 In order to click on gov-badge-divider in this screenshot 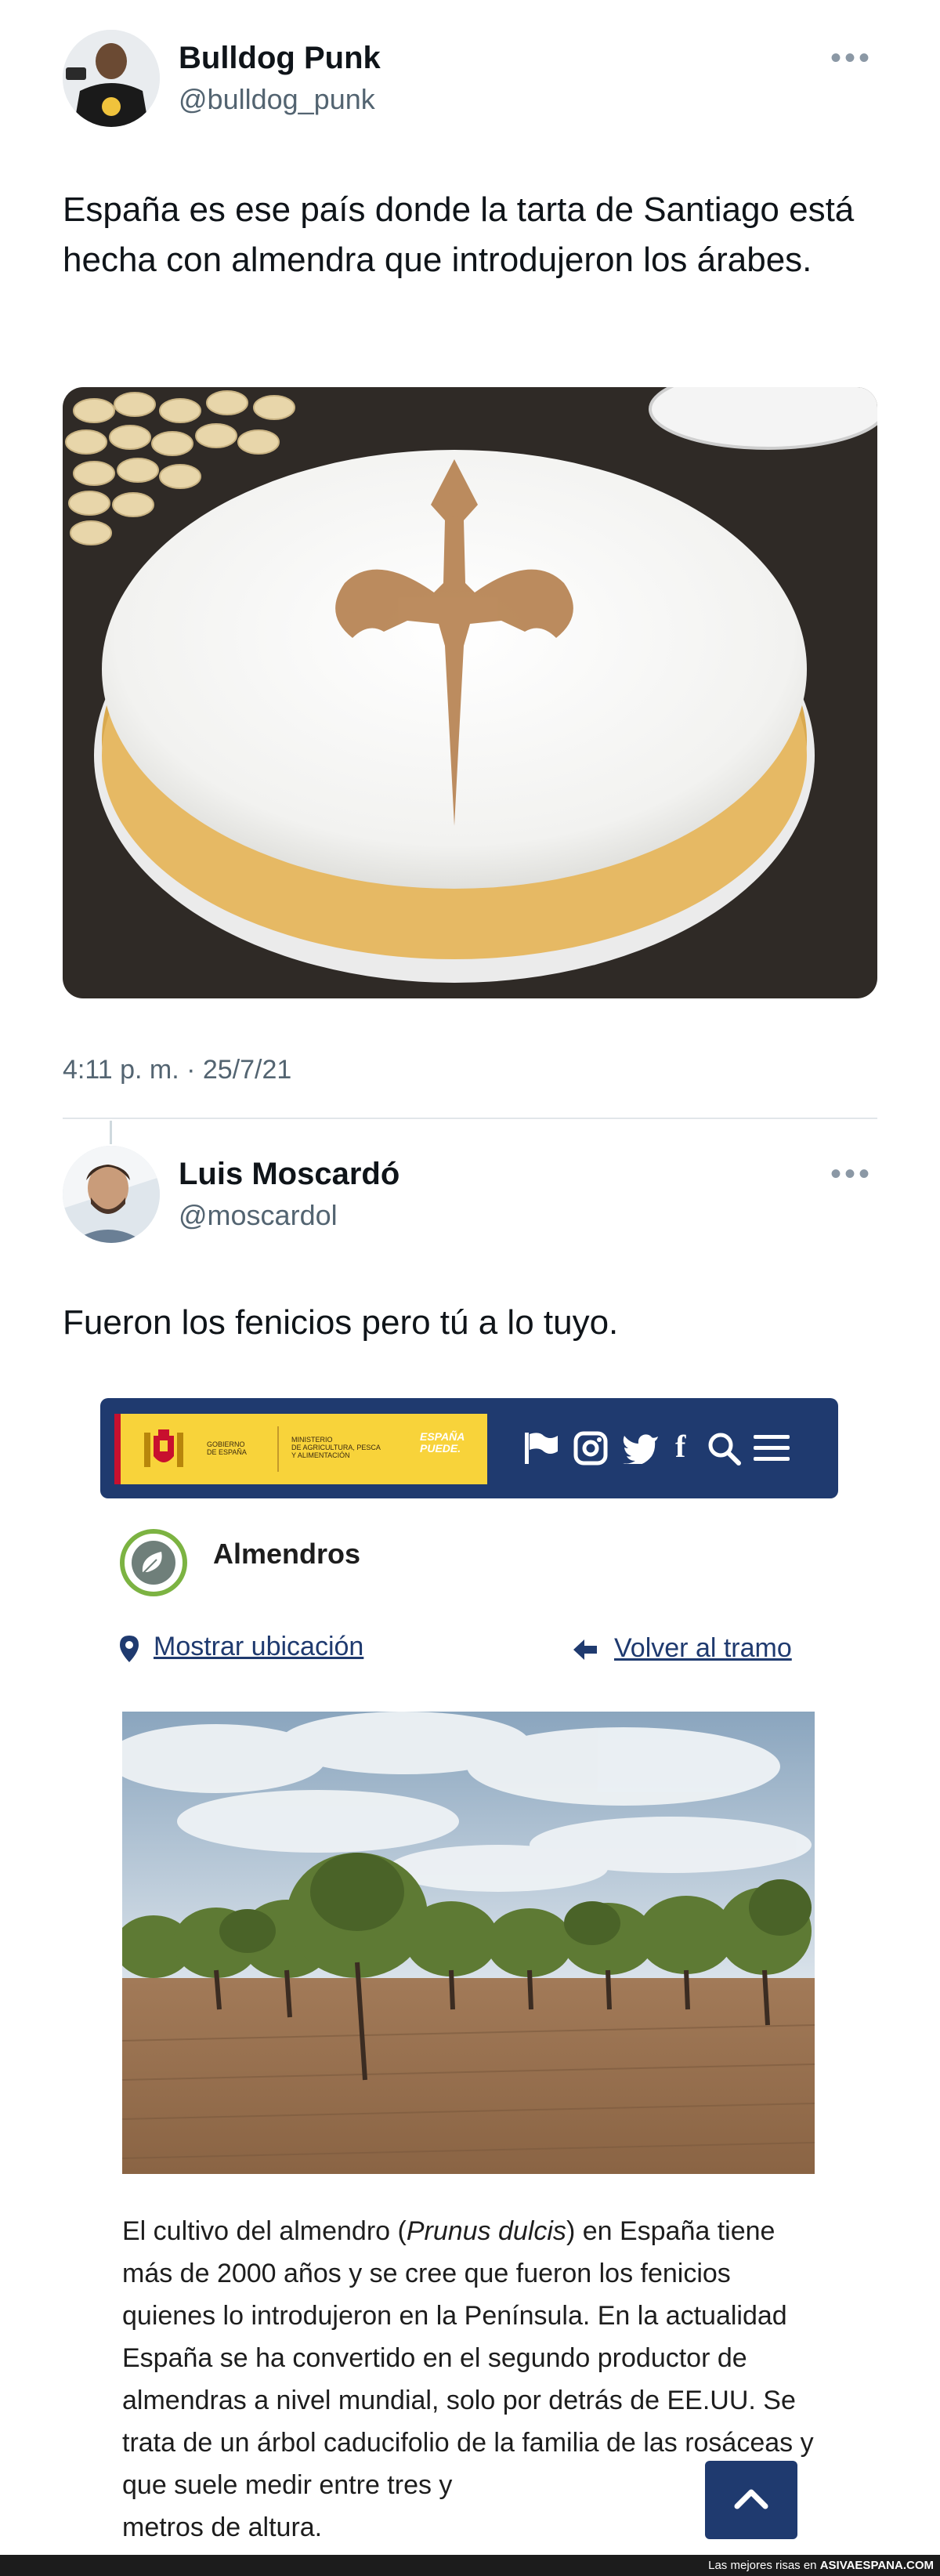, I will do `click(278, 1449)`.